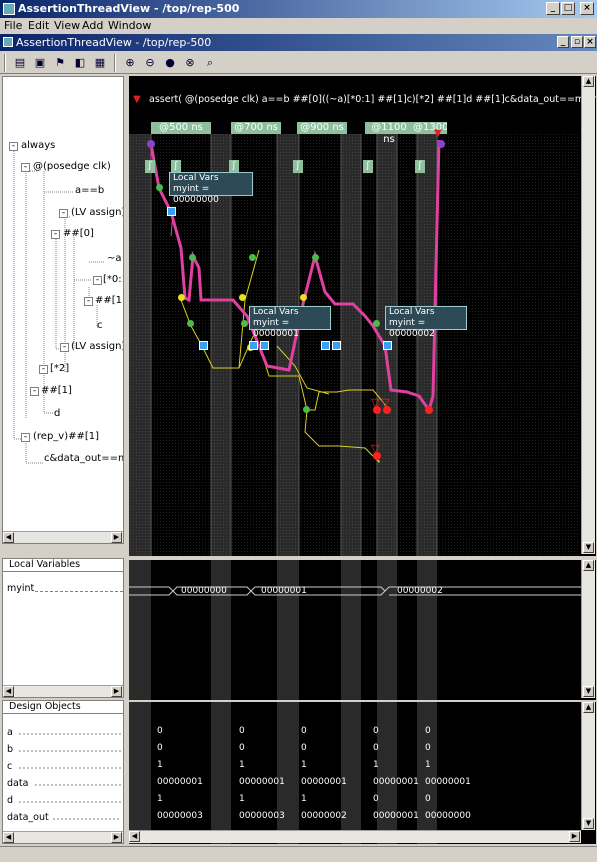 Image resolution: width=597 pixels, height=862 pixels. Describe the element at coordinates (83, 458) in the screenshot. I see `tree-node-final-check: c&data_out==myint` at that location.